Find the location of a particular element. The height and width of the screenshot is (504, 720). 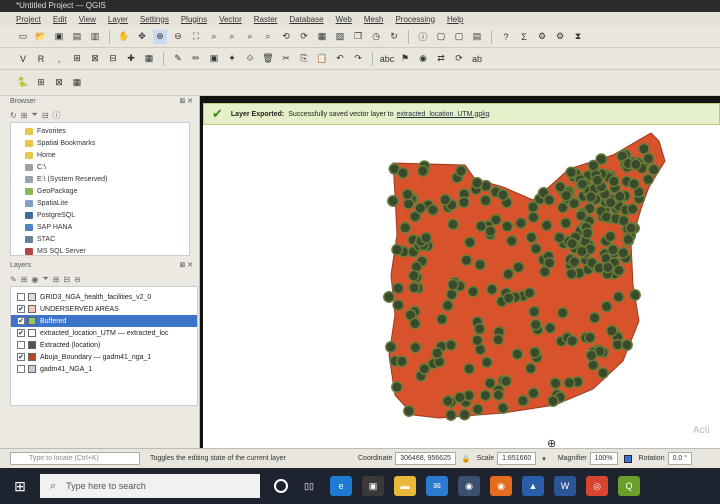

refresh-icon: ↻ is located at coordinates (394, 37).